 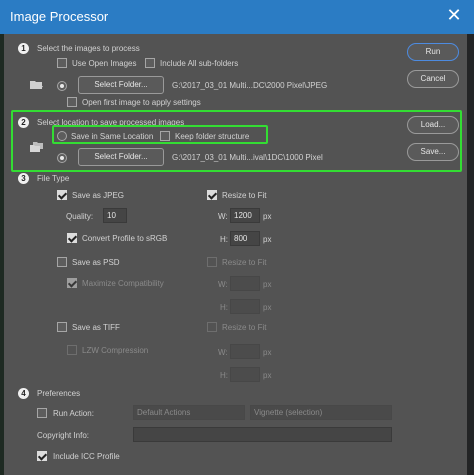 What do you see at coordinates (23, 48) in the screenshot?
I see `section-1-number: 1` at bounding box center [23, 48].